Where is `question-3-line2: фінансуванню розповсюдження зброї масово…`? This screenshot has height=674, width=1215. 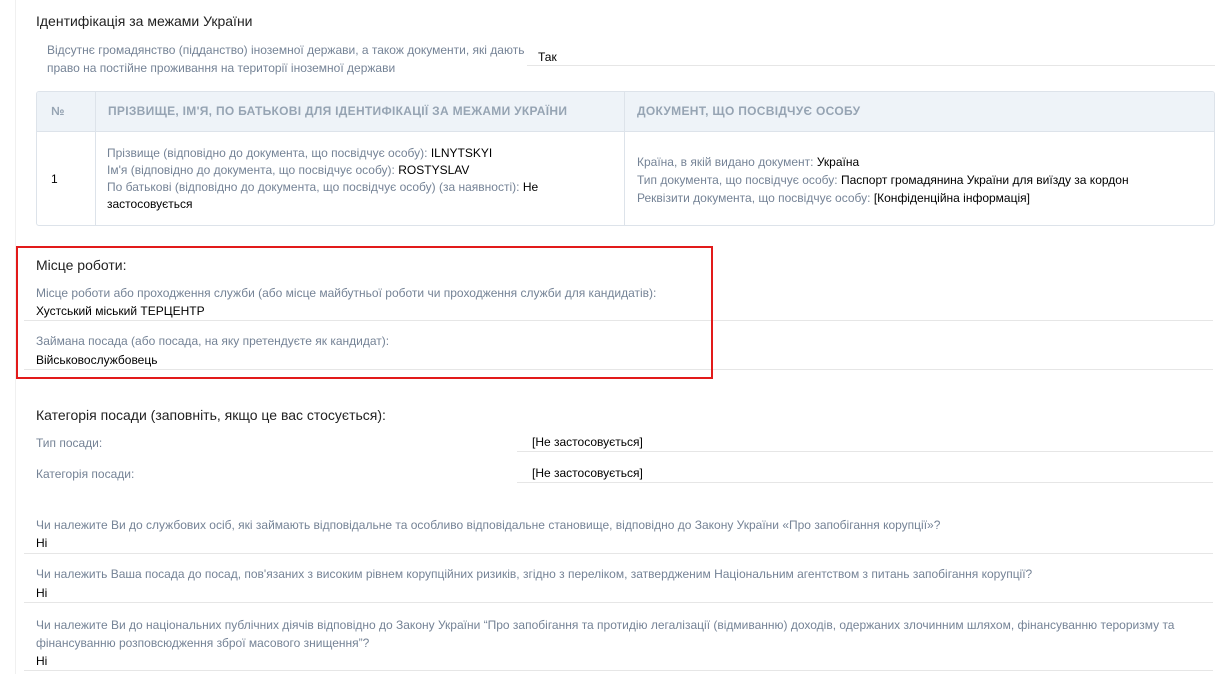 question-3-line2: фінансуванню розповсюдження зброї масово… is located at coordinates (203, 643).